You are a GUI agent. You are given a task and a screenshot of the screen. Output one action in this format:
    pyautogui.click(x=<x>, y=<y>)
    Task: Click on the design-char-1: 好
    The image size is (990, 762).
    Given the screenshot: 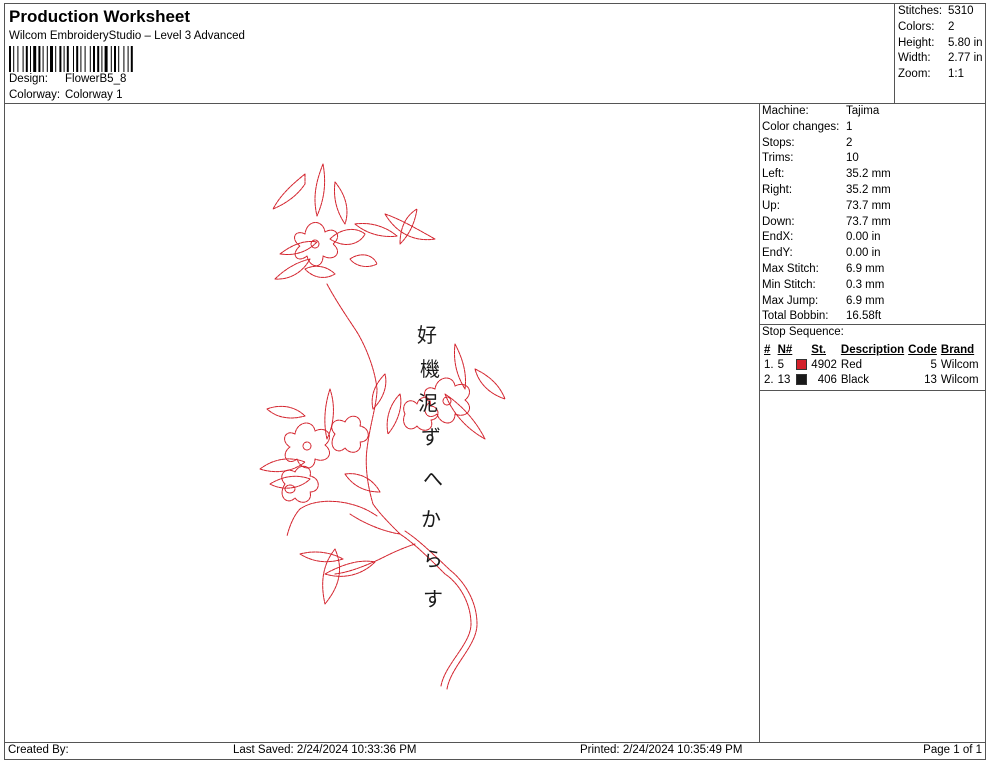 What is the action you would take?
    pyautogui.click(x=427, y=335)
    